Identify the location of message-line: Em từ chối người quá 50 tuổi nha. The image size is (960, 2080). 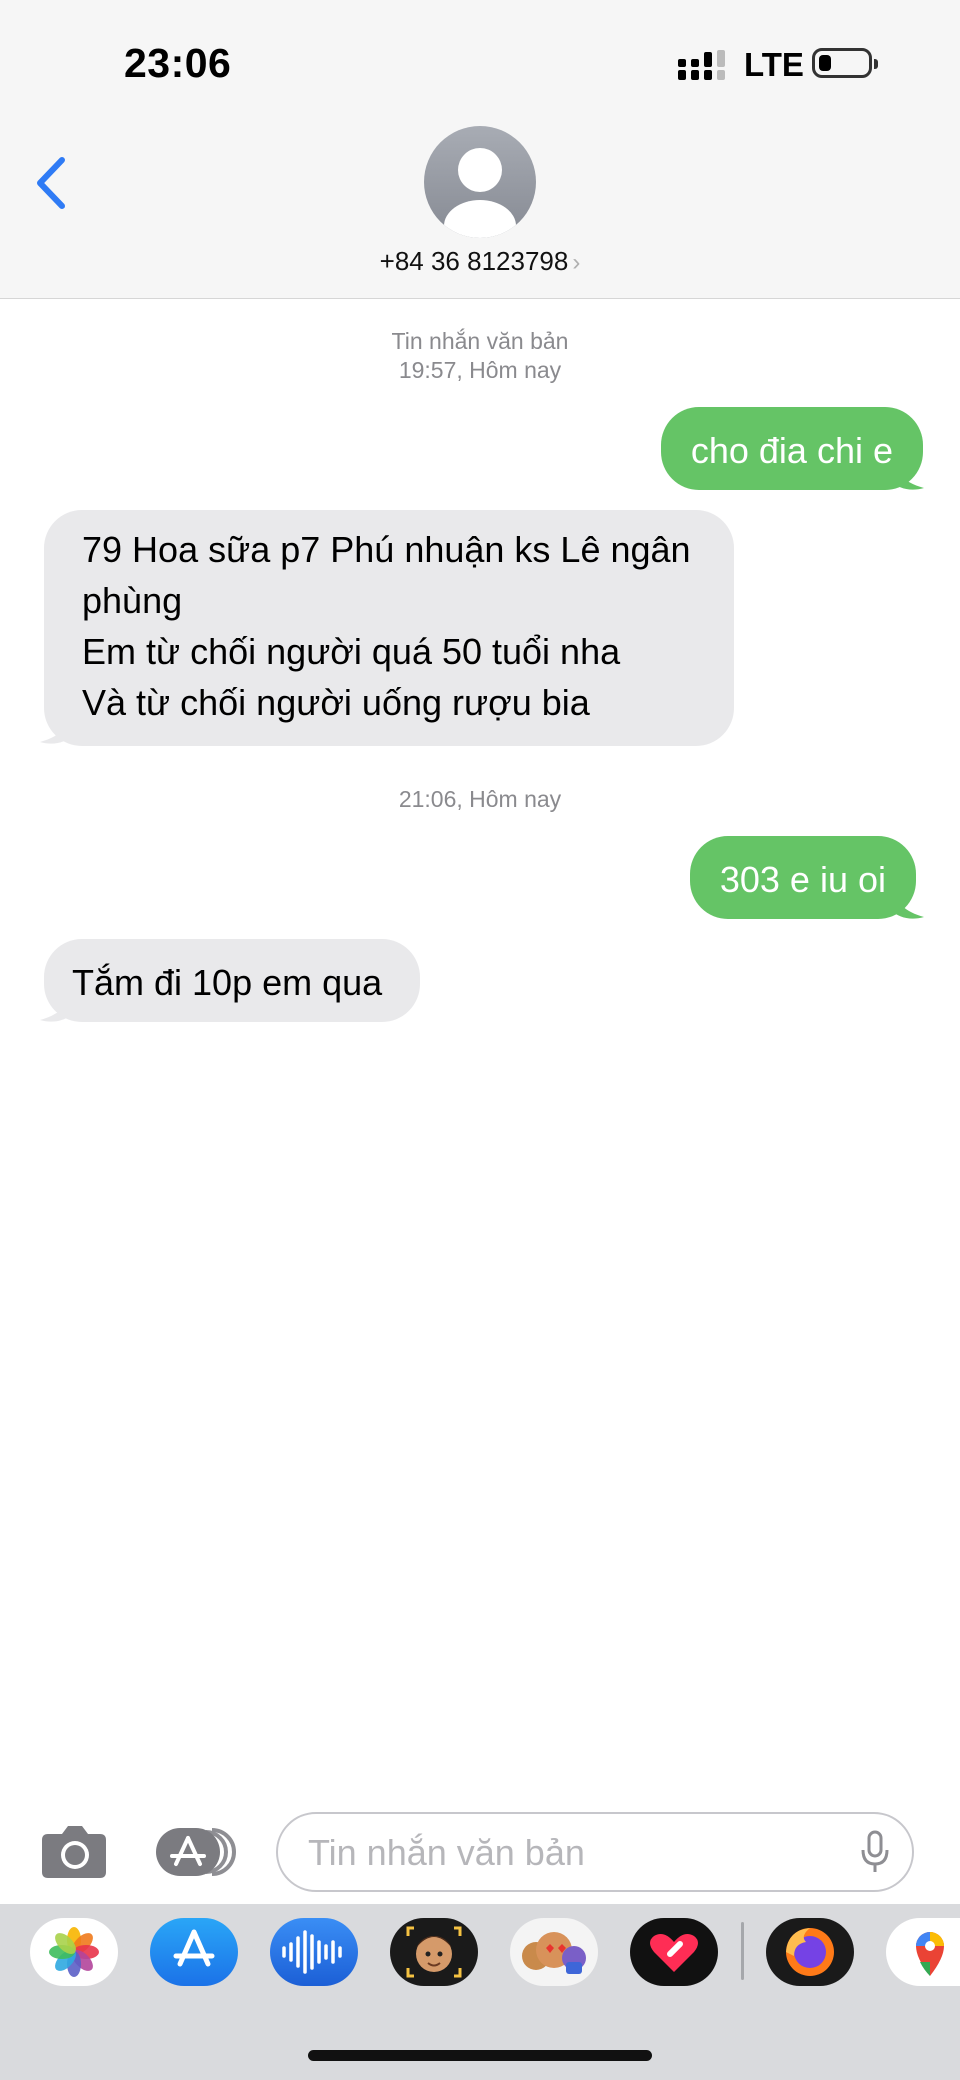
(351, 651).